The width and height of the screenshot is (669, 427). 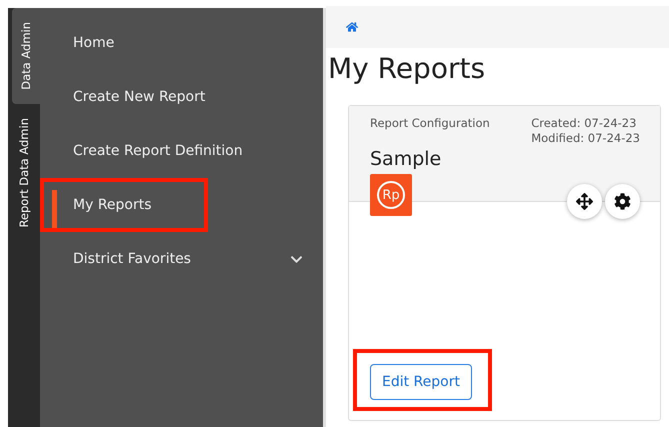 I want to click on side-tab: Data Admin, so click(x=26, y=56).